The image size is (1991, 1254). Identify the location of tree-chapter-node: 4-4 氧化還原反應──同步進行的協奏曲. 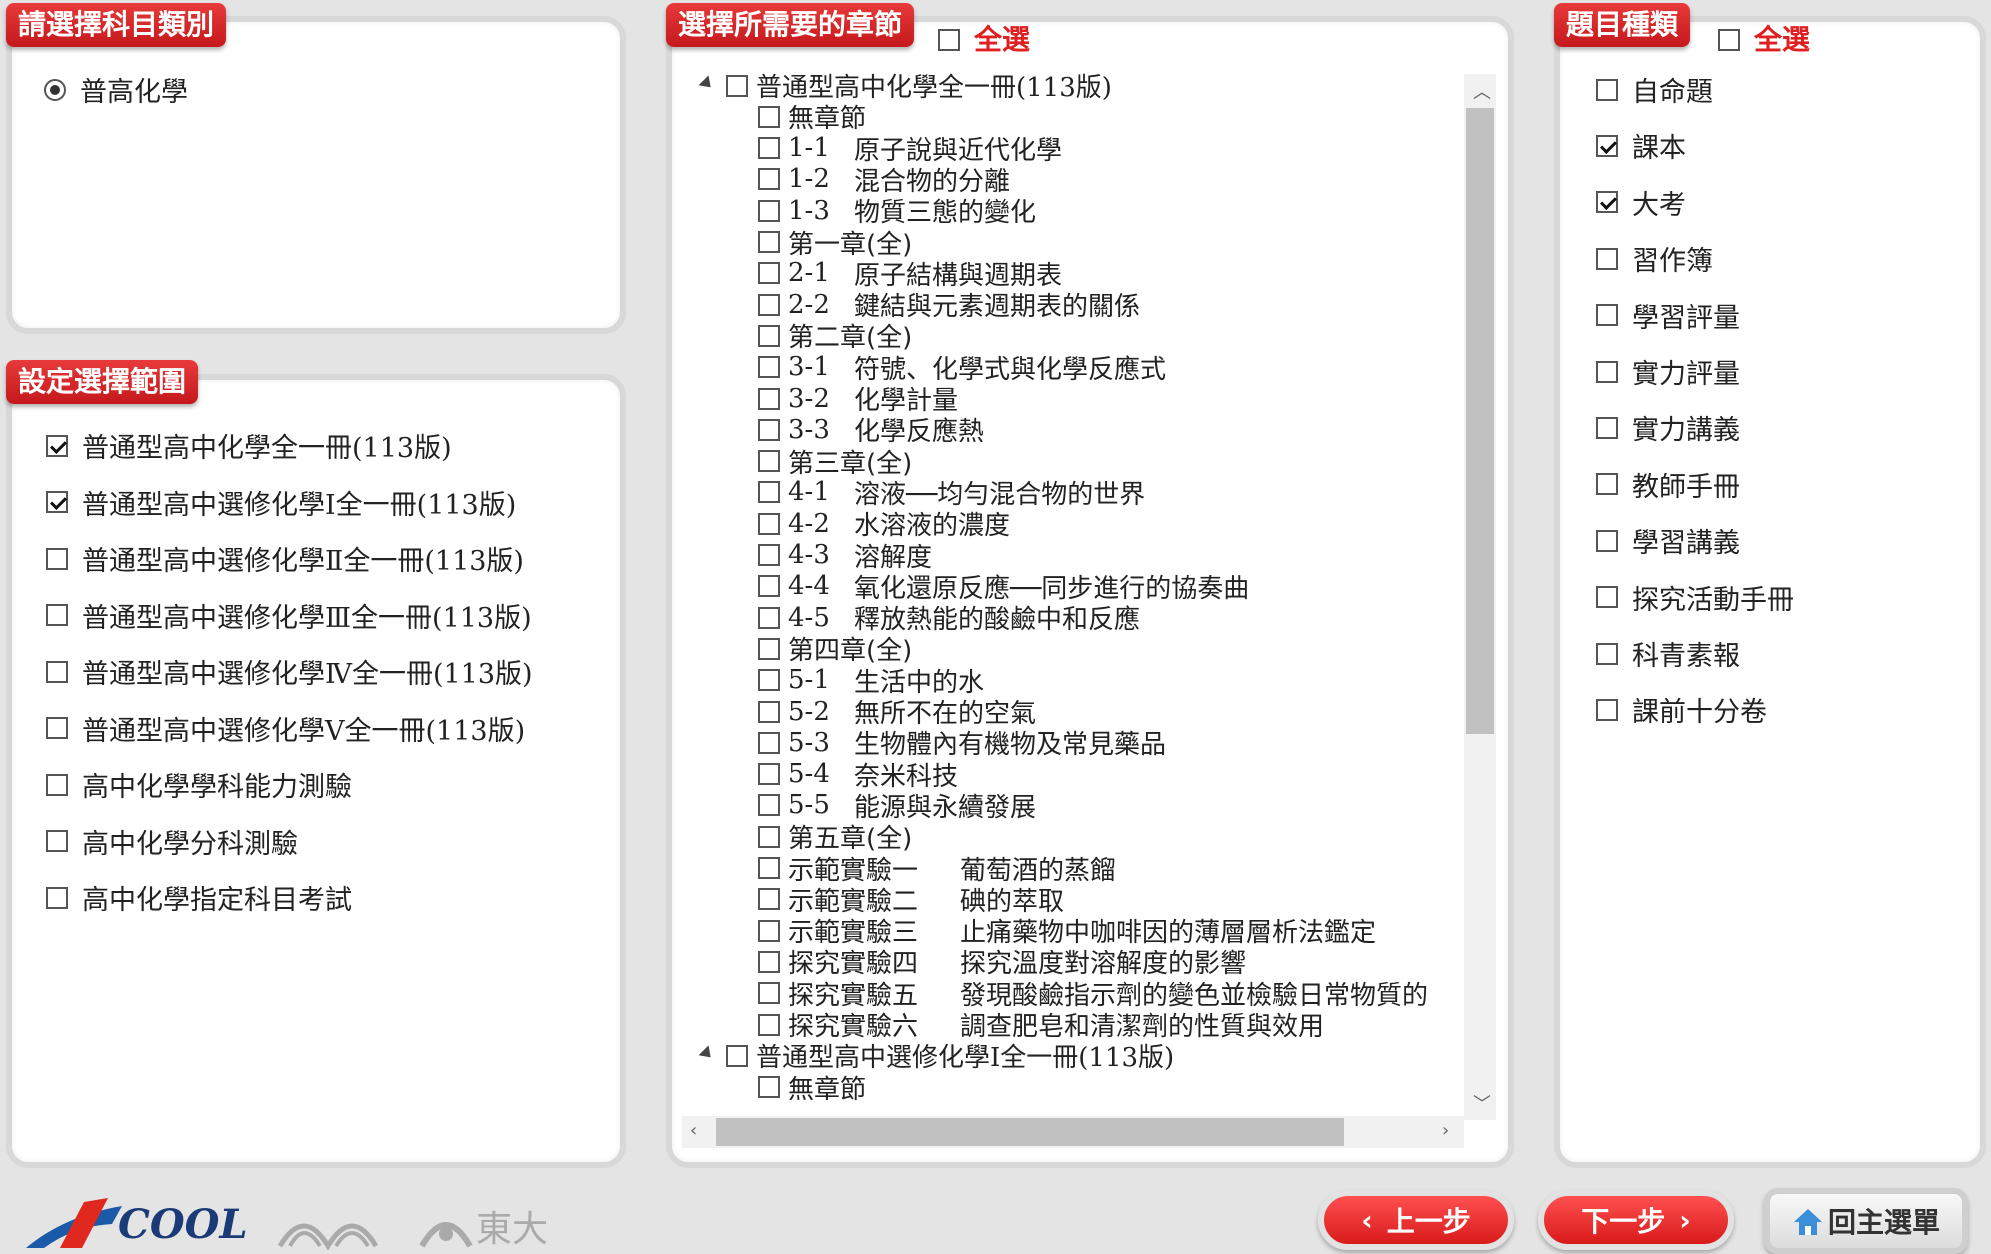
(1003, 587).